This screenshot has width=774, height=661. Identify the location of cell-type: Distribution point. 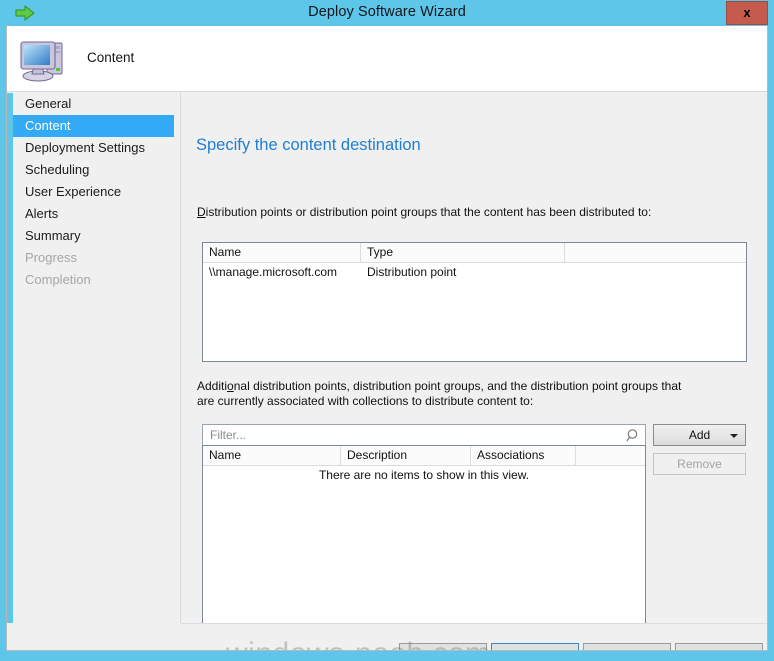
(412, 272).